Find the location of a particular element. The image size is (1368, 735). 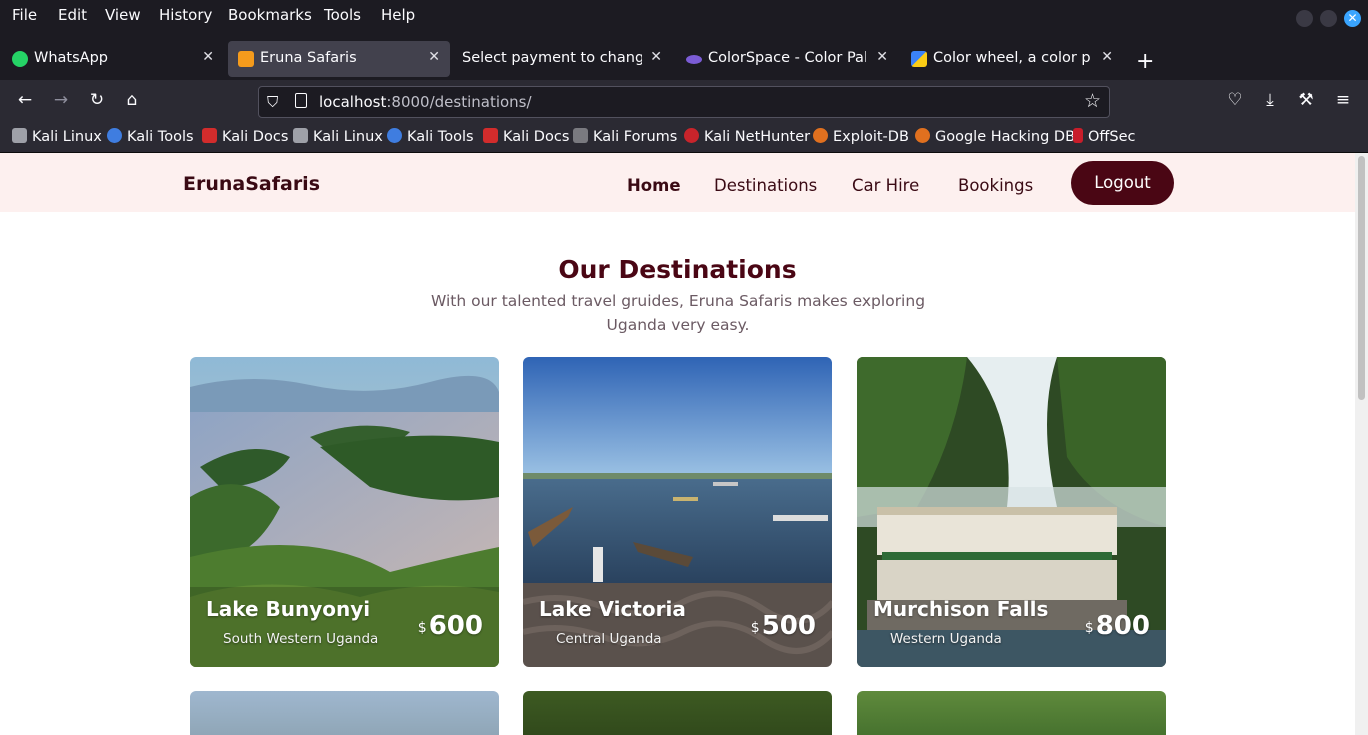

menu-tools: Tools is located at coordinates (342, 15).